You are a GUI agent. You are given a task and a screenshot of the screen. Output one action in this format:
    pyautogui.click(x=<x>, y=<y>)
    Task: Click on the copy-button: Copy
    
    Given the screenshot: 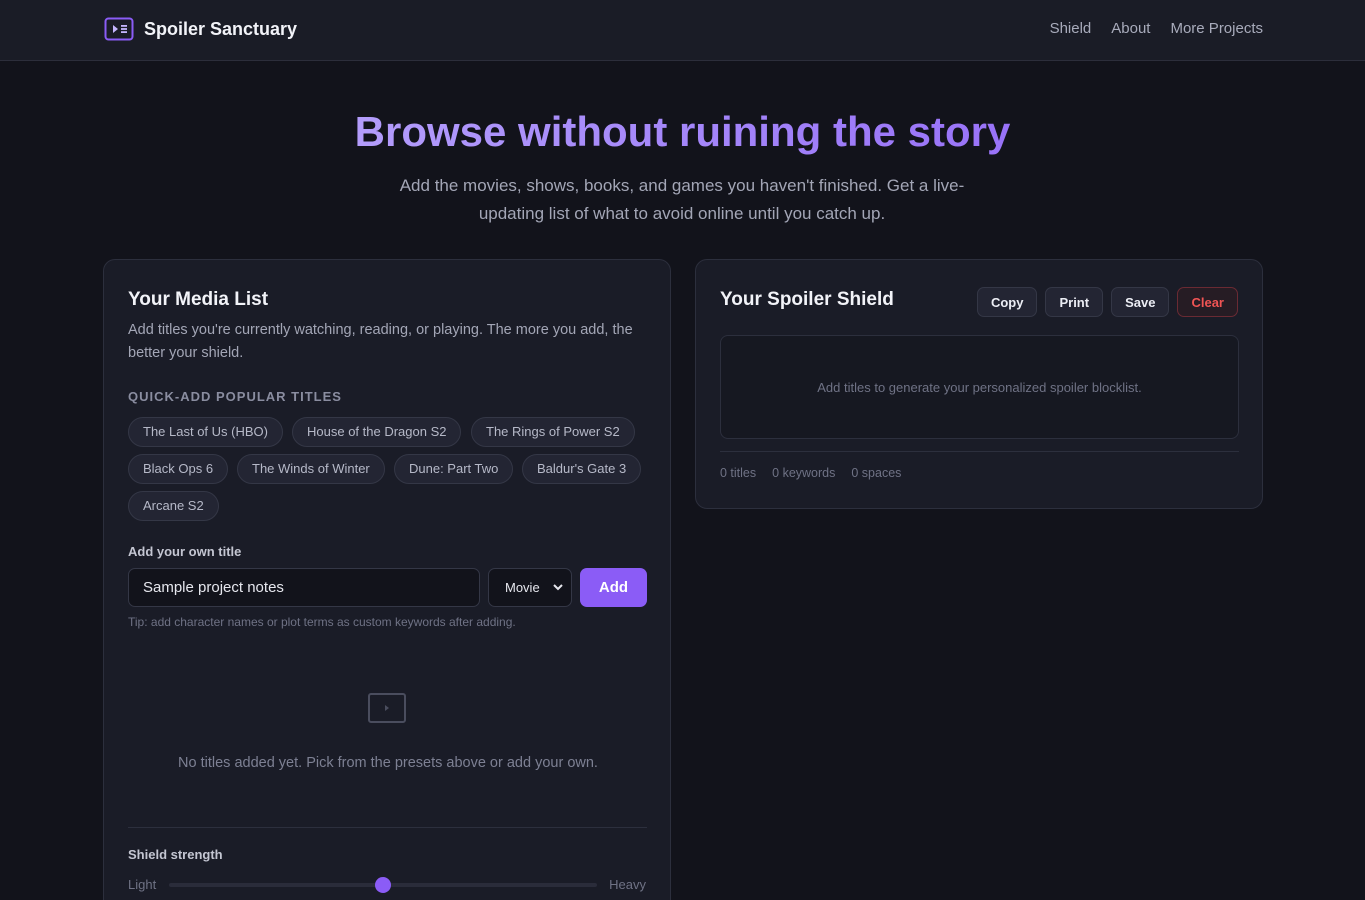 What is the action you would take?
    pyautogui.click(x=1007, y=302)
    